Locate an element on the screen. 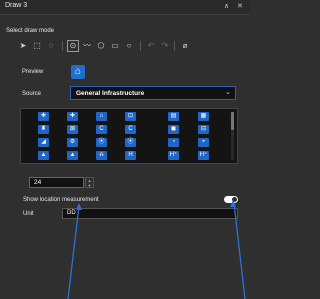 This screenshot has width=320, height=299. arrowhead-toggle is located at coordinates (233, 203).